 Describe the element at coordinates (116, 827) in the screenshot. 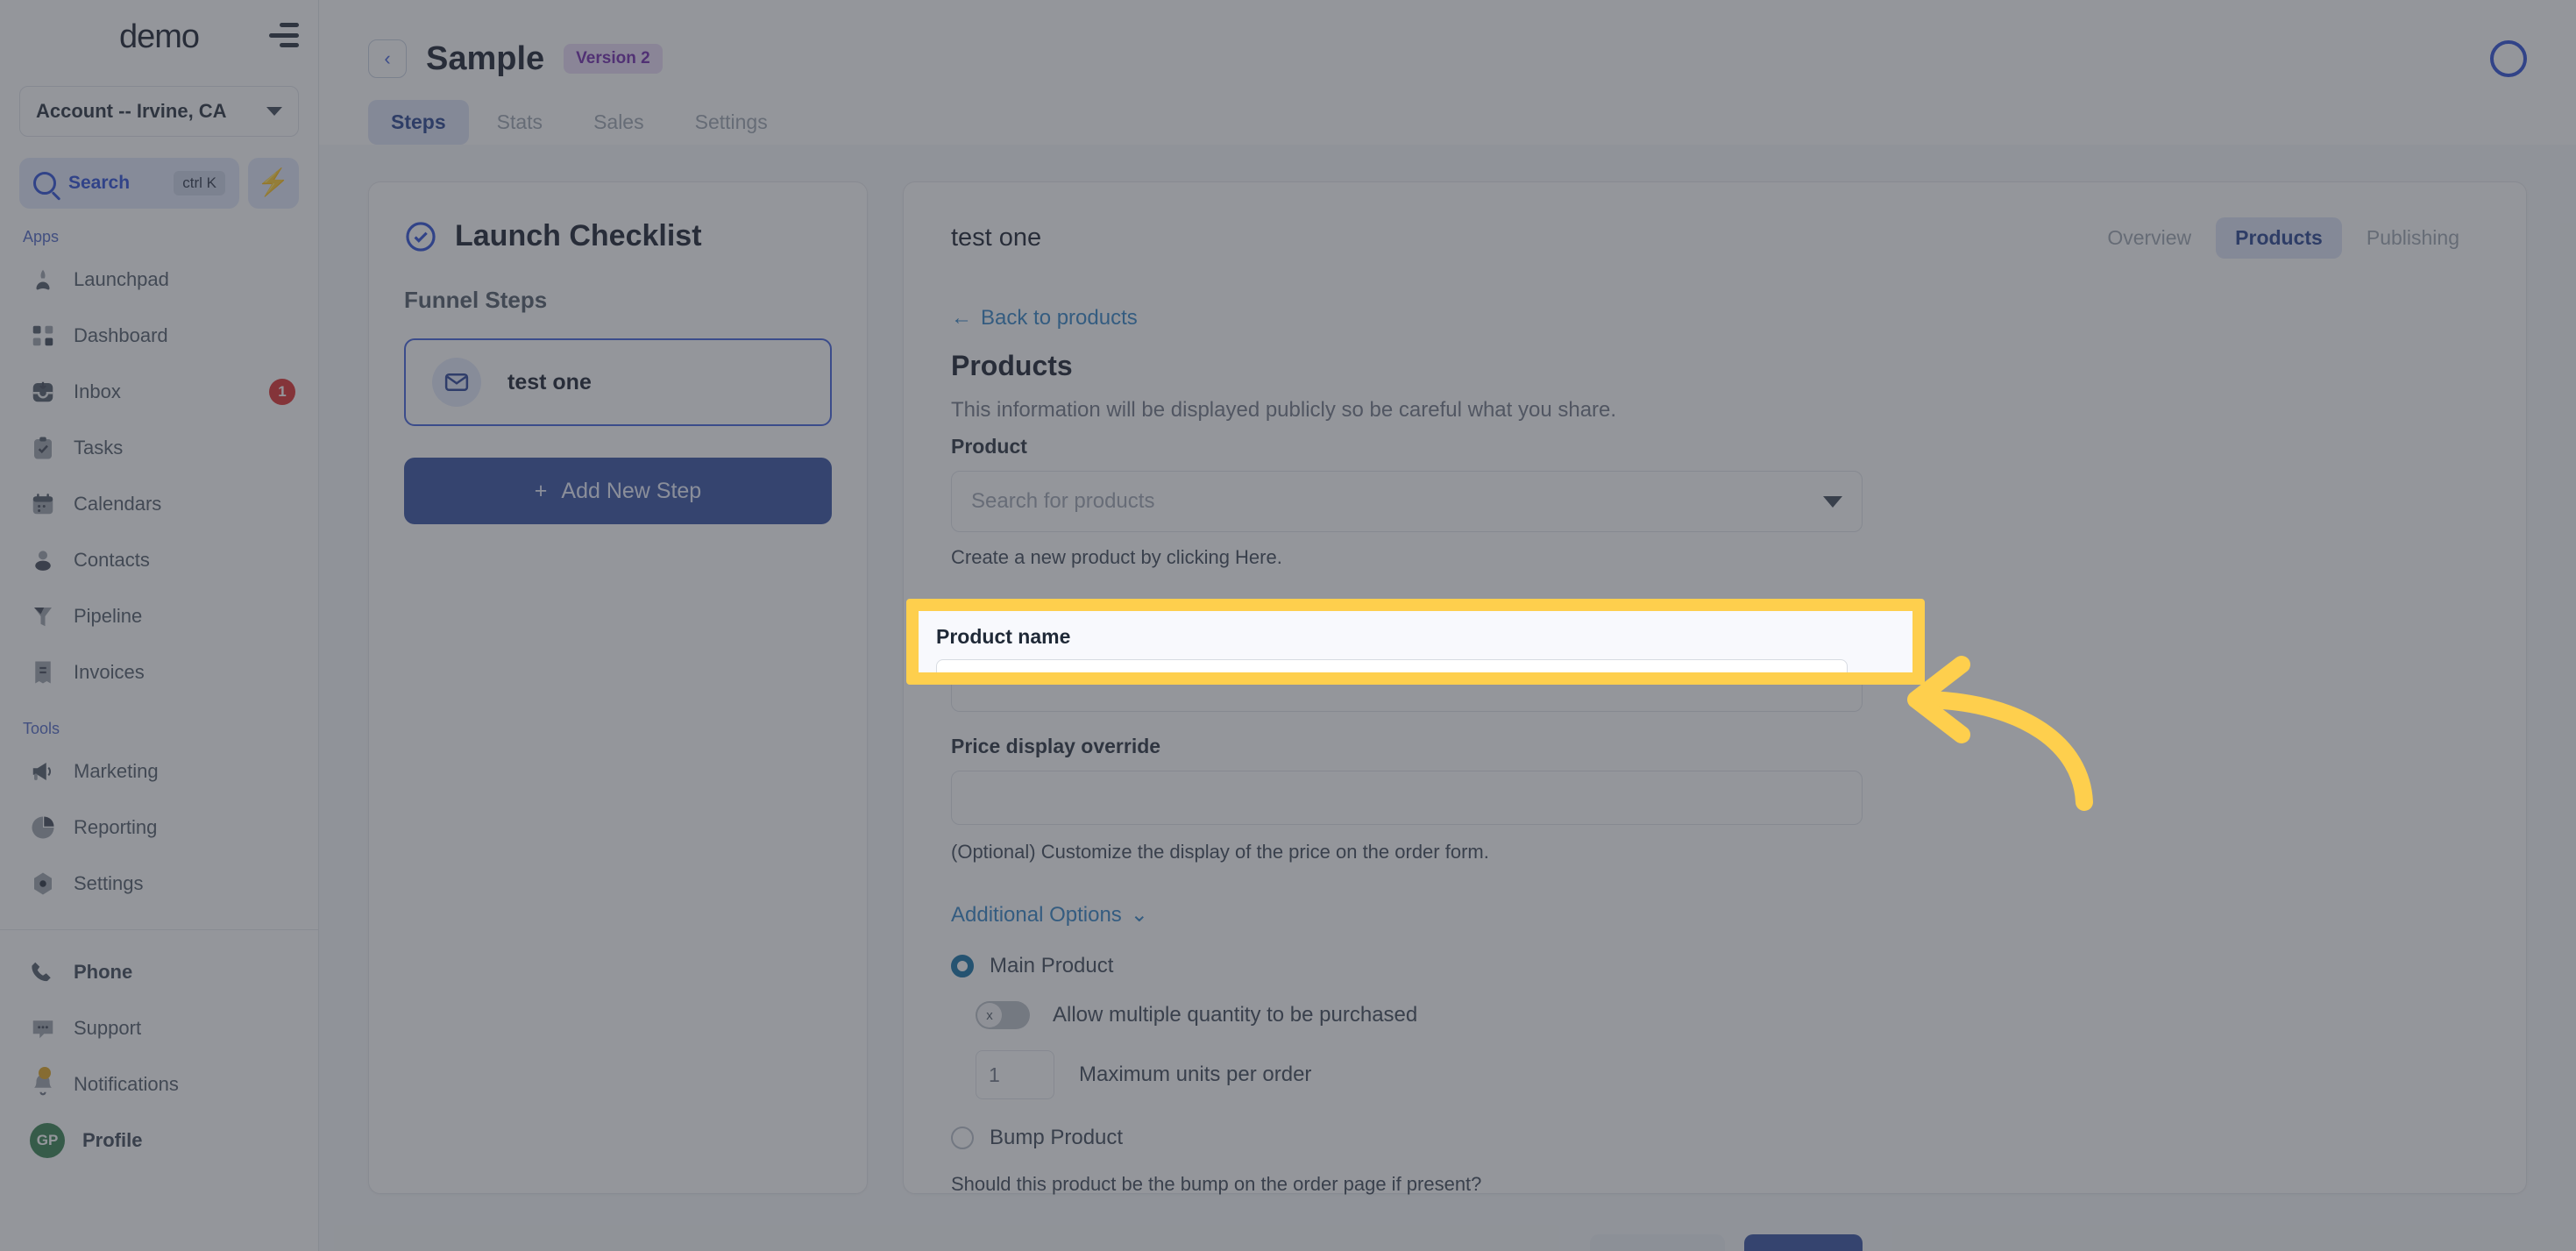

I see `sidebar-item-label: Reporting` at that location.